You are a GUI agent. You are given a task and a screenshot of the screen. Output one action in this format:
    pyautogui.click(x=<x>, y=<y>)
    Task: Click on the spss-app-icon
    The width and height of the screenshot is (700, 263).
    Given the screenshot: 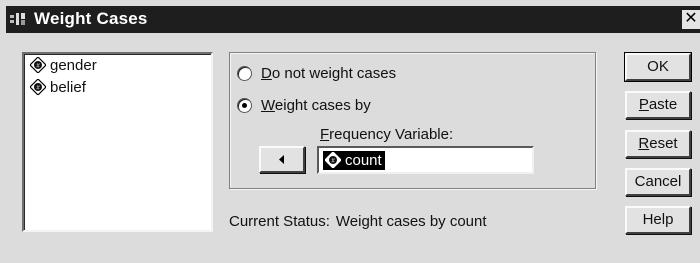 What is the action you would take?
    pyautogui.click(x=17, y=19)
    